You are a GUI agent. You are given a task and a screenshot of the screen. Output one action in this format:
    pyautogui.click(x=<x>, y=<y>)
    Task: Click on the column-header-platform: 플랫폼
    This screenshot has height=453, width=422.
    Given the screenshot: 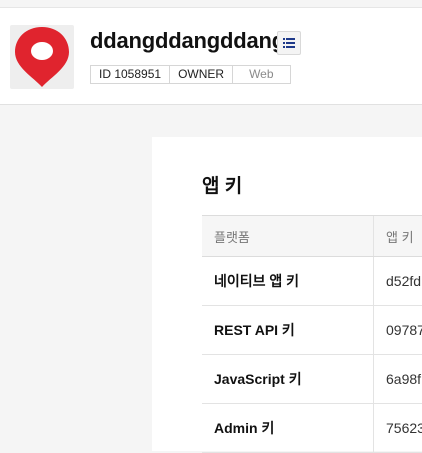 What is the action you would take?
    pyautogui.click(x=288, y=236)
    